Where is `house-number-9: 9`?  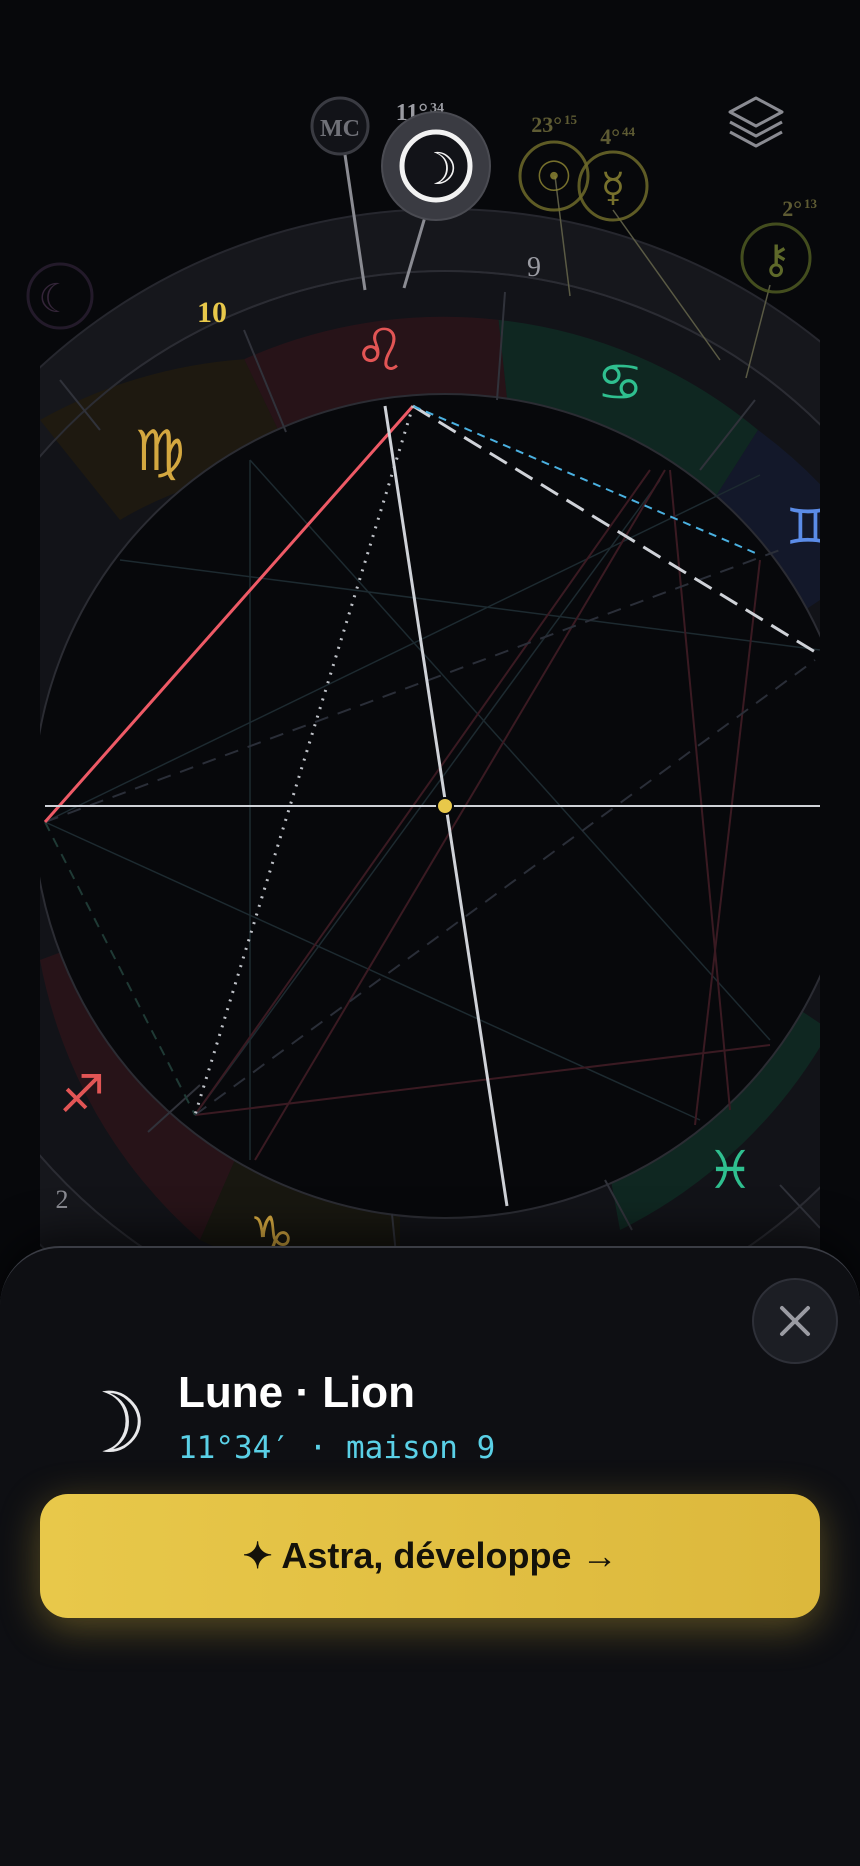 house-number-9: 9 is located at coordinates (534, 267).